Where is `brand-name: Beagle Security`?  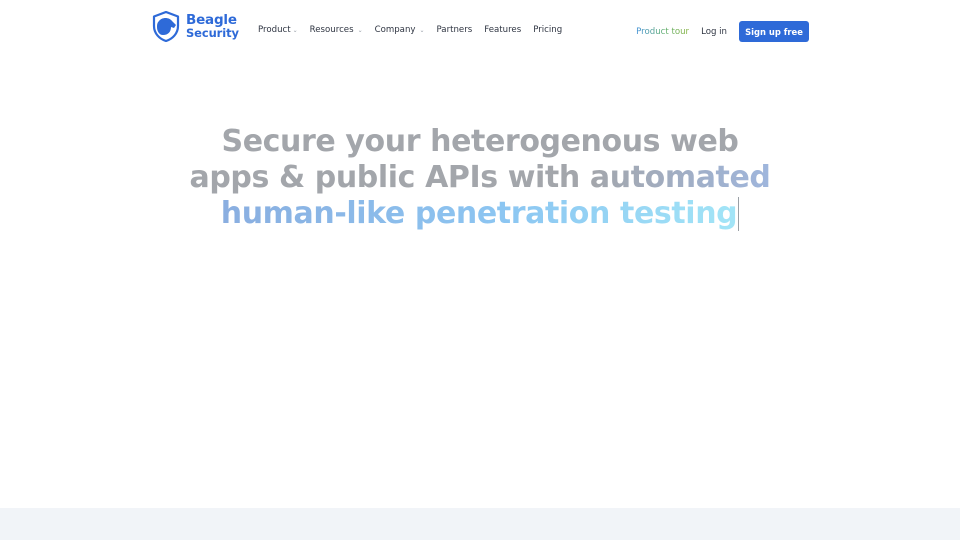 brand-name: Beagle Security is located at coordinates (212, 25).